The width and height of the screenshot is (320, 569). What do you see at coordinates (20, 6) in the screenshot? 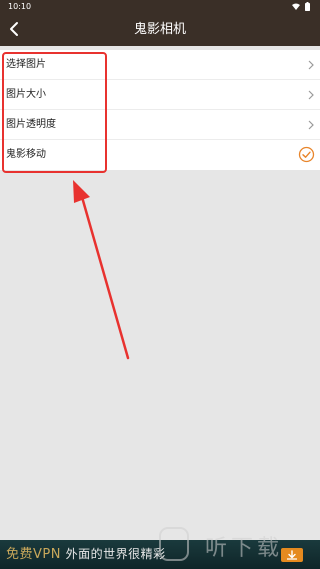
I see `status-time: 10:10` at bounding box center [20, 6].